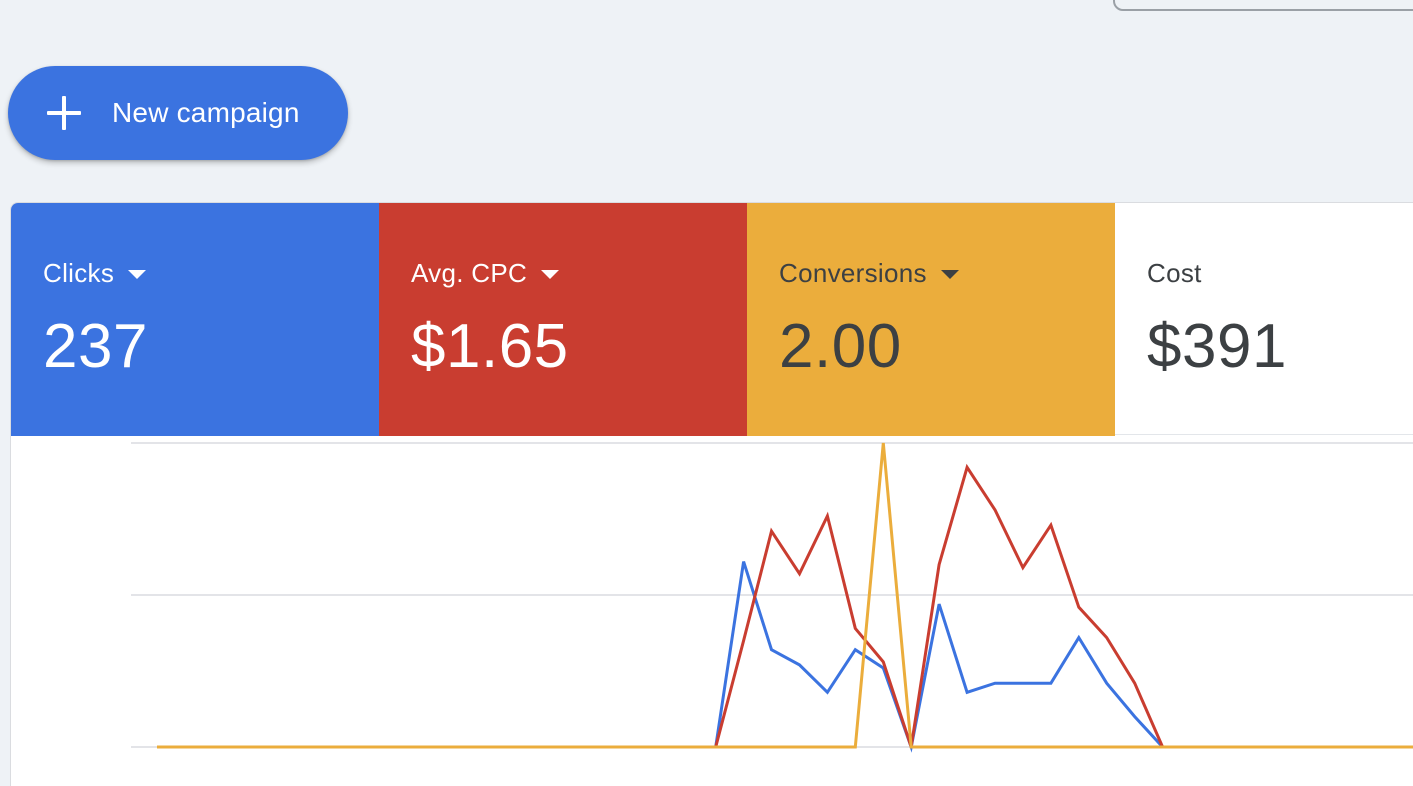 This screenshot has height=786, width=1413. I want to click on scorecard-divider, so click(1264, 434).